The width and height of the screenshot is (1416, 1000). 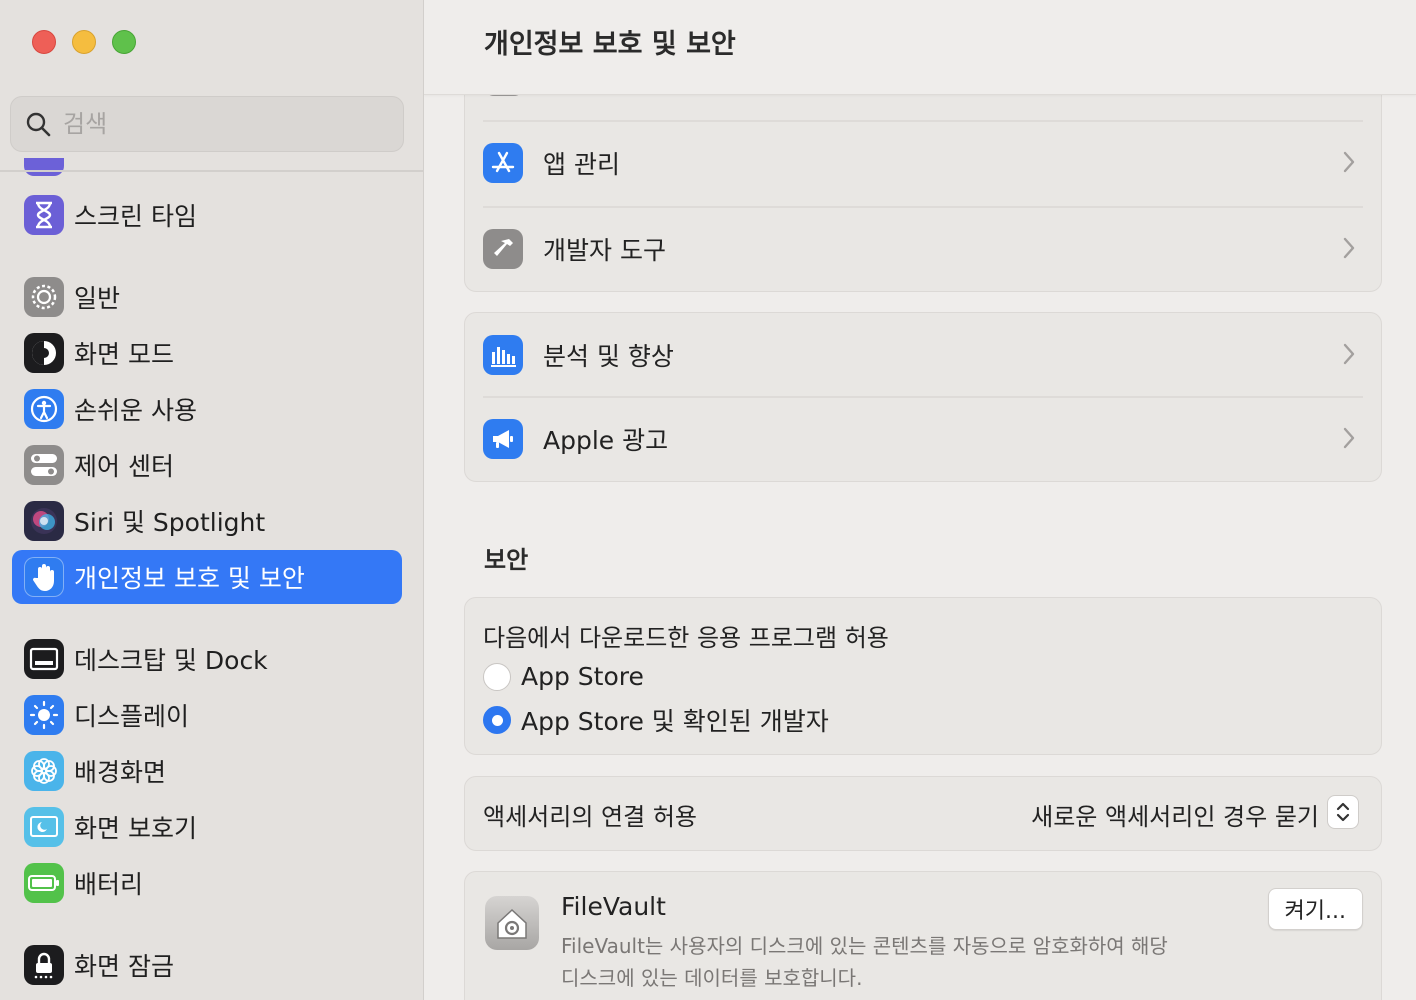 I want to click on sidebar-item-general: 일반, so click(x=207, y=297).